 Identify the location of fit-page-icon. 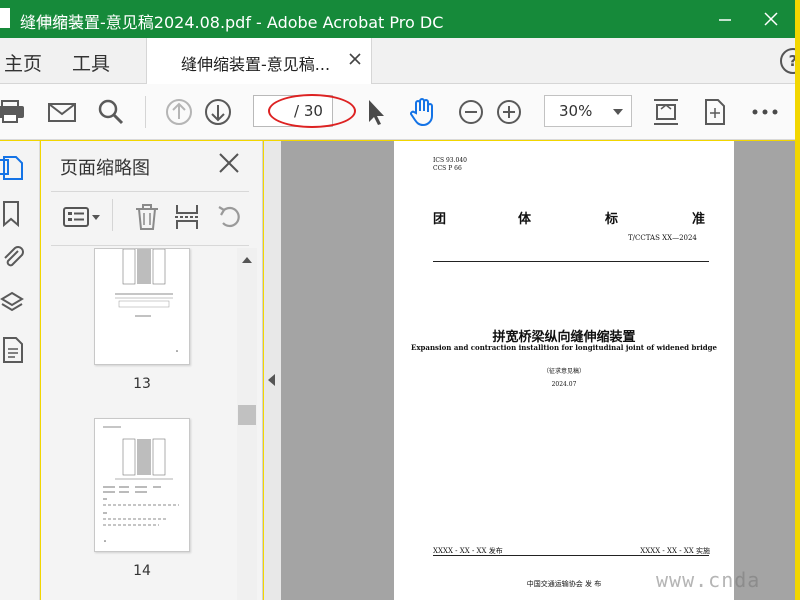
(666, 112).